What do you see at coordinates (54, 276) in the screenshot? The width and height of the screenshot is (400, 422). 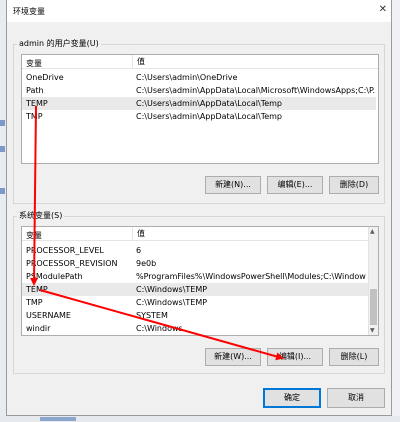 I see `variable-name: PSModulePath` at bounding box center [54, 276].